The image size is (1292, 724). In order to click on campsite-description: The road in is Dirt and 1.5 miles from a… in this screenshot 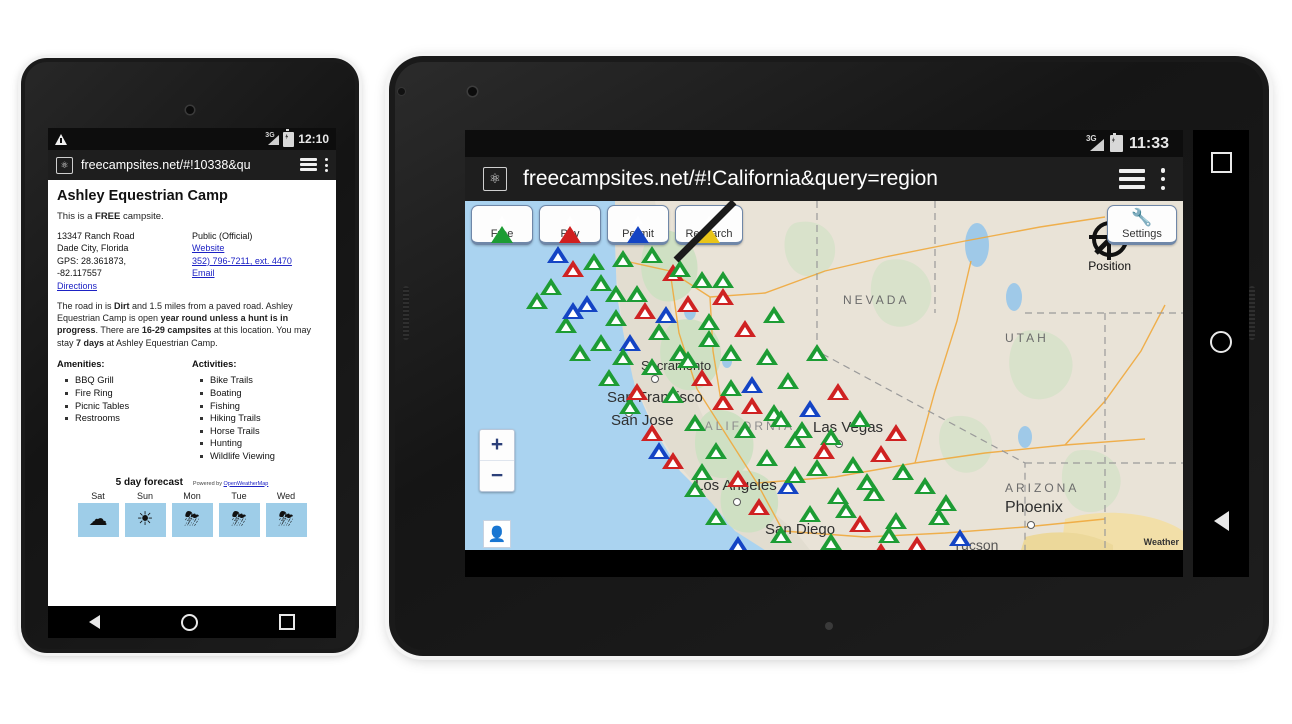, I will do `click(192, 324)`.